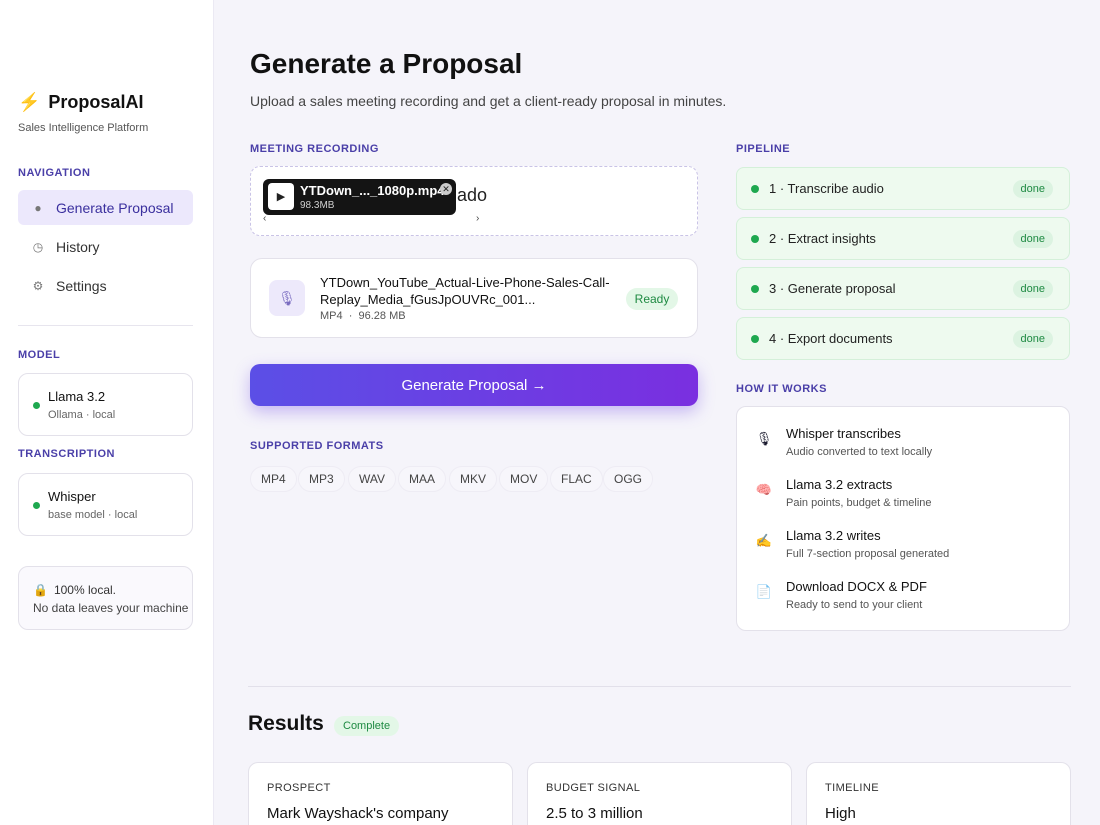  Describe the element at coordinates (868, 554) in the screenshot. I see `how-item-subtitle: Full 7-section proposal generated` at that location.